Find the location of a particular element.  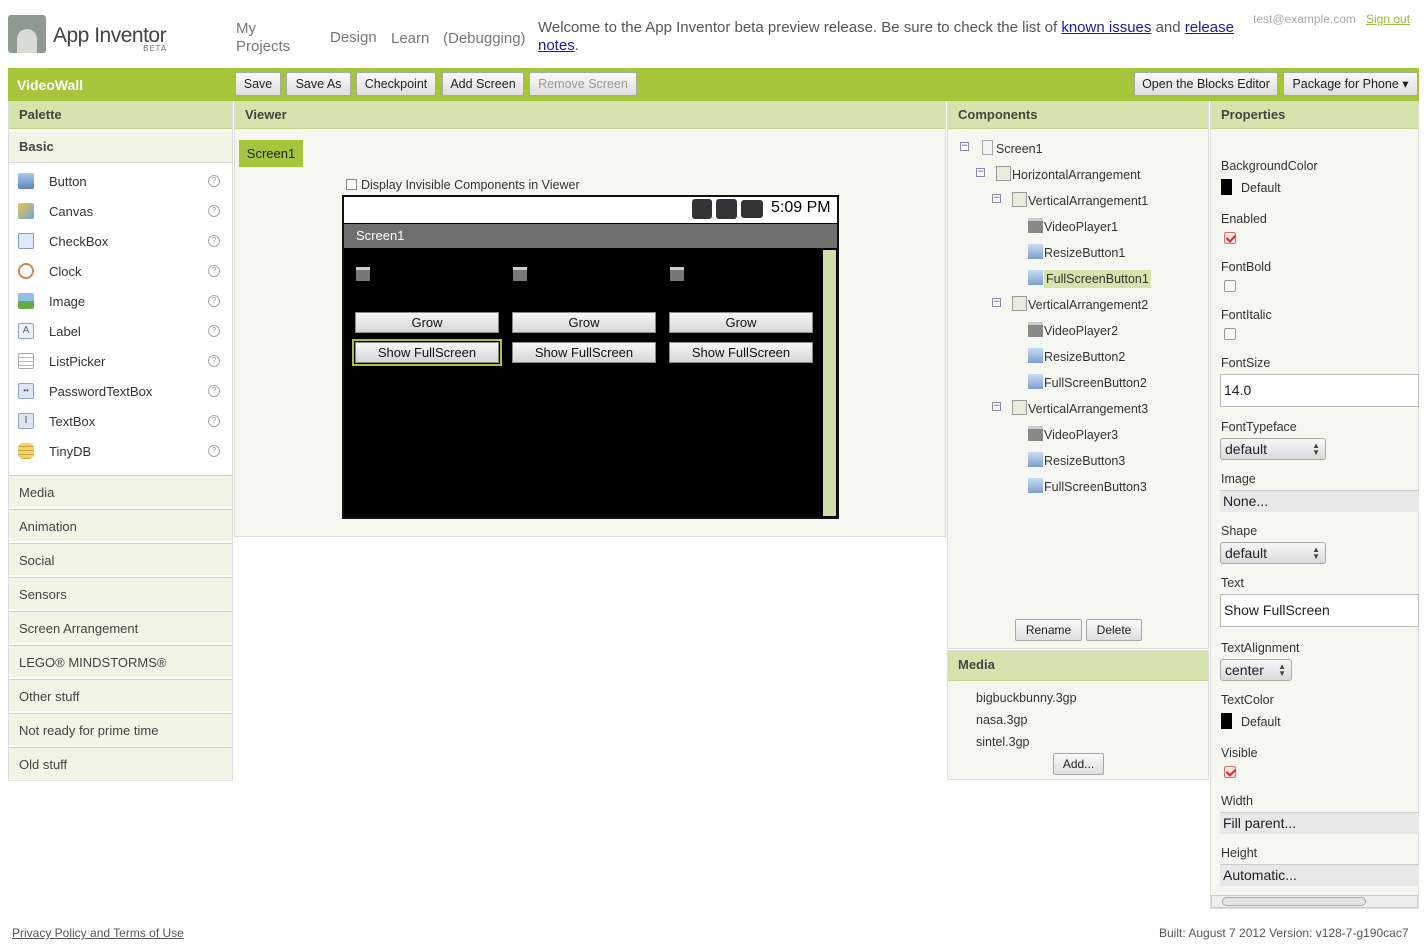

palette-item-clock: Clock? is located at coordinates (120, 272).